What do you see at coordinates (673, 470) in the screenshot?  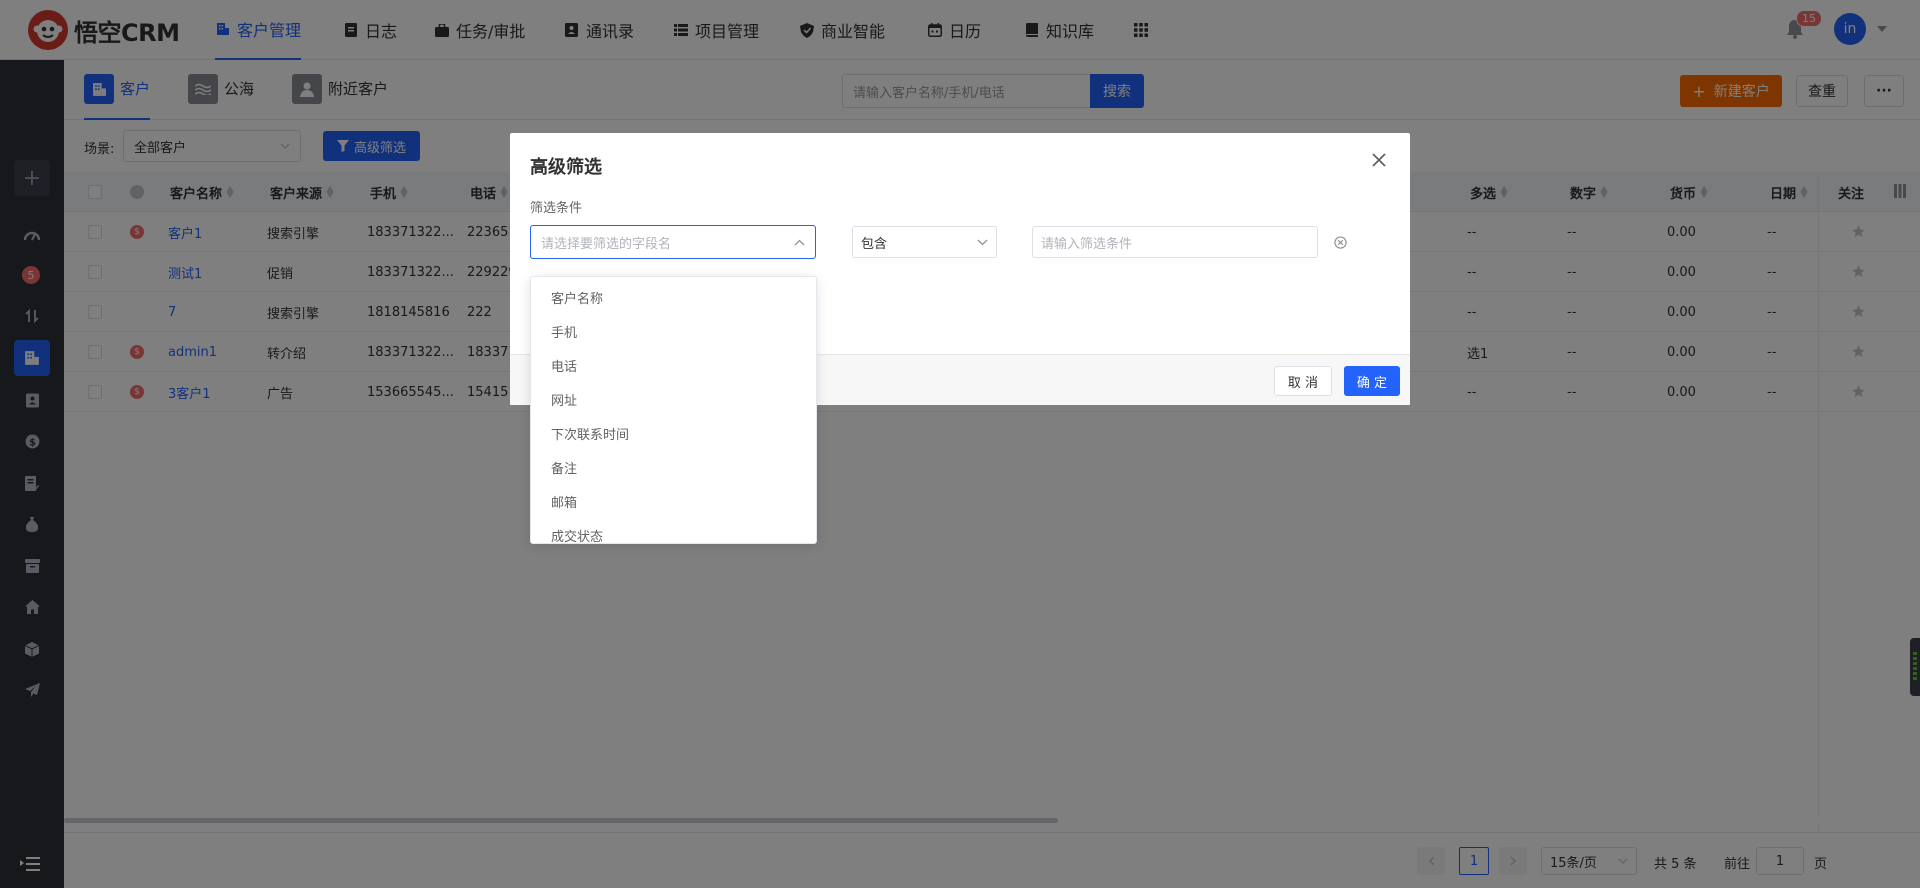 I see `dropdown-option: 备注` at bounding box center [673, 470].